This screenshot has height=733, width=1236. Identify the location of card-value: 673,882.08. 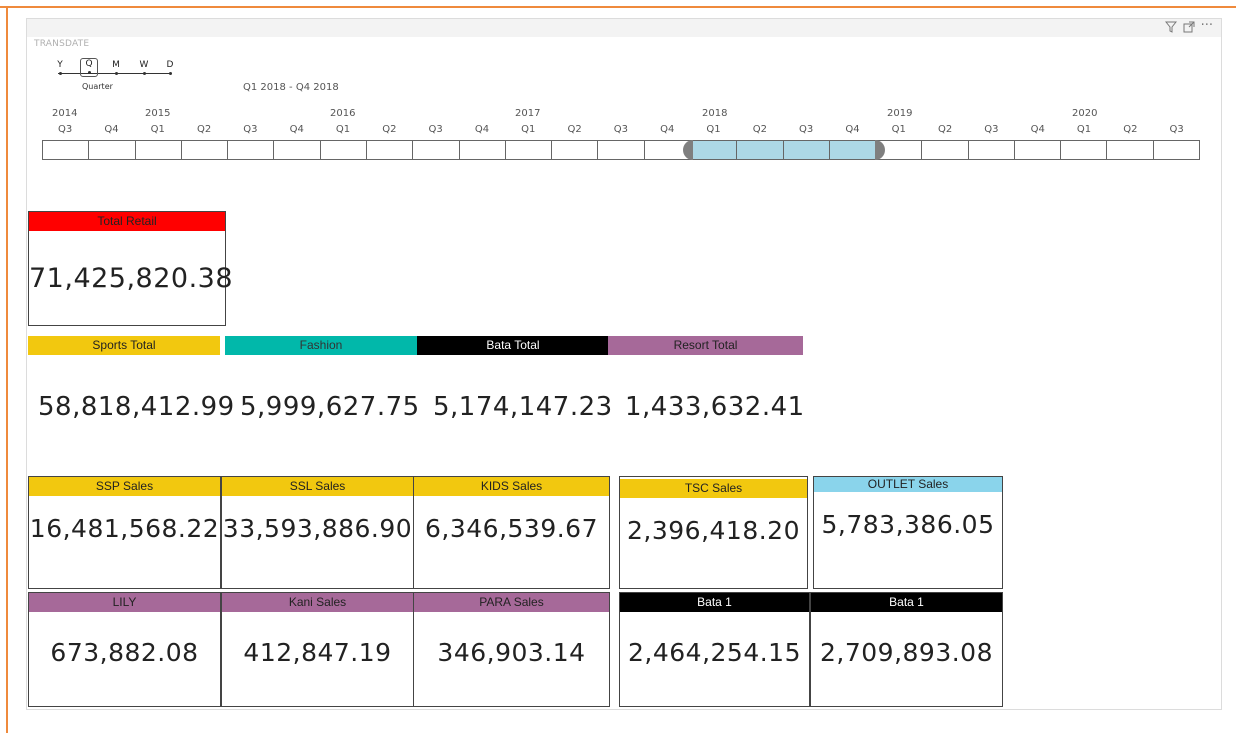
(124, 652).